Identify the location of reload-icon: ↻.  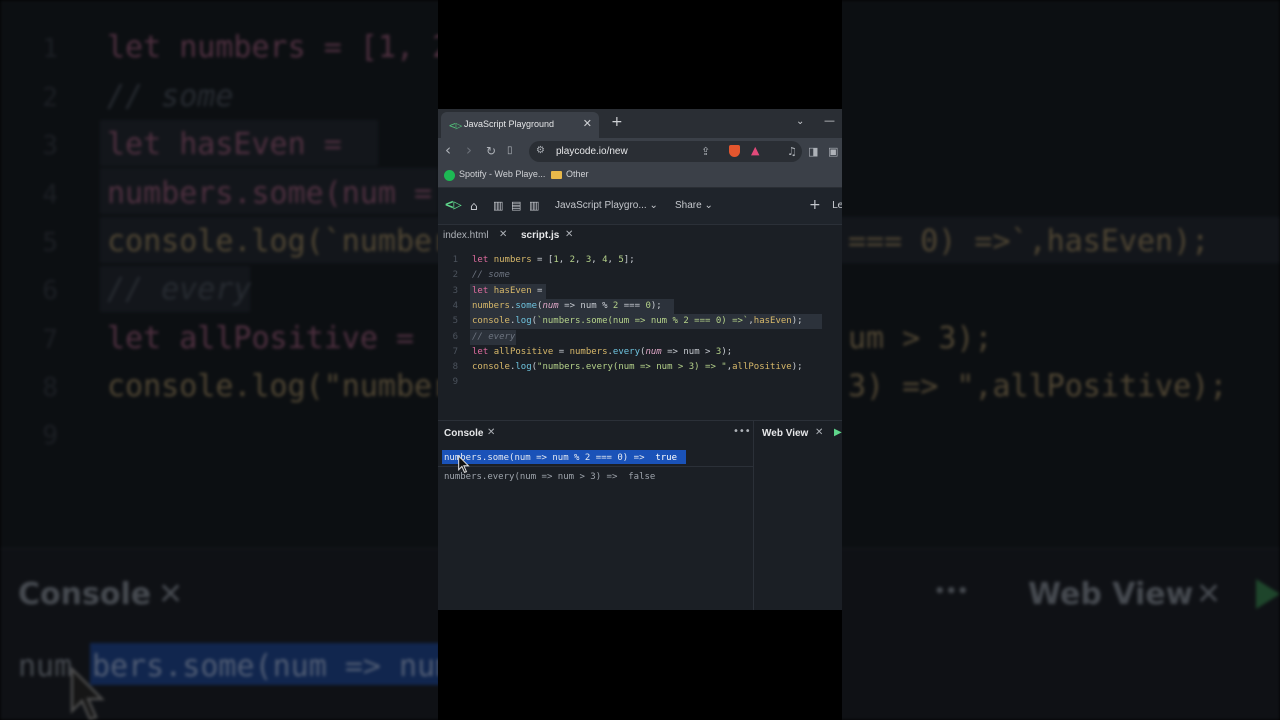
(491, 151).